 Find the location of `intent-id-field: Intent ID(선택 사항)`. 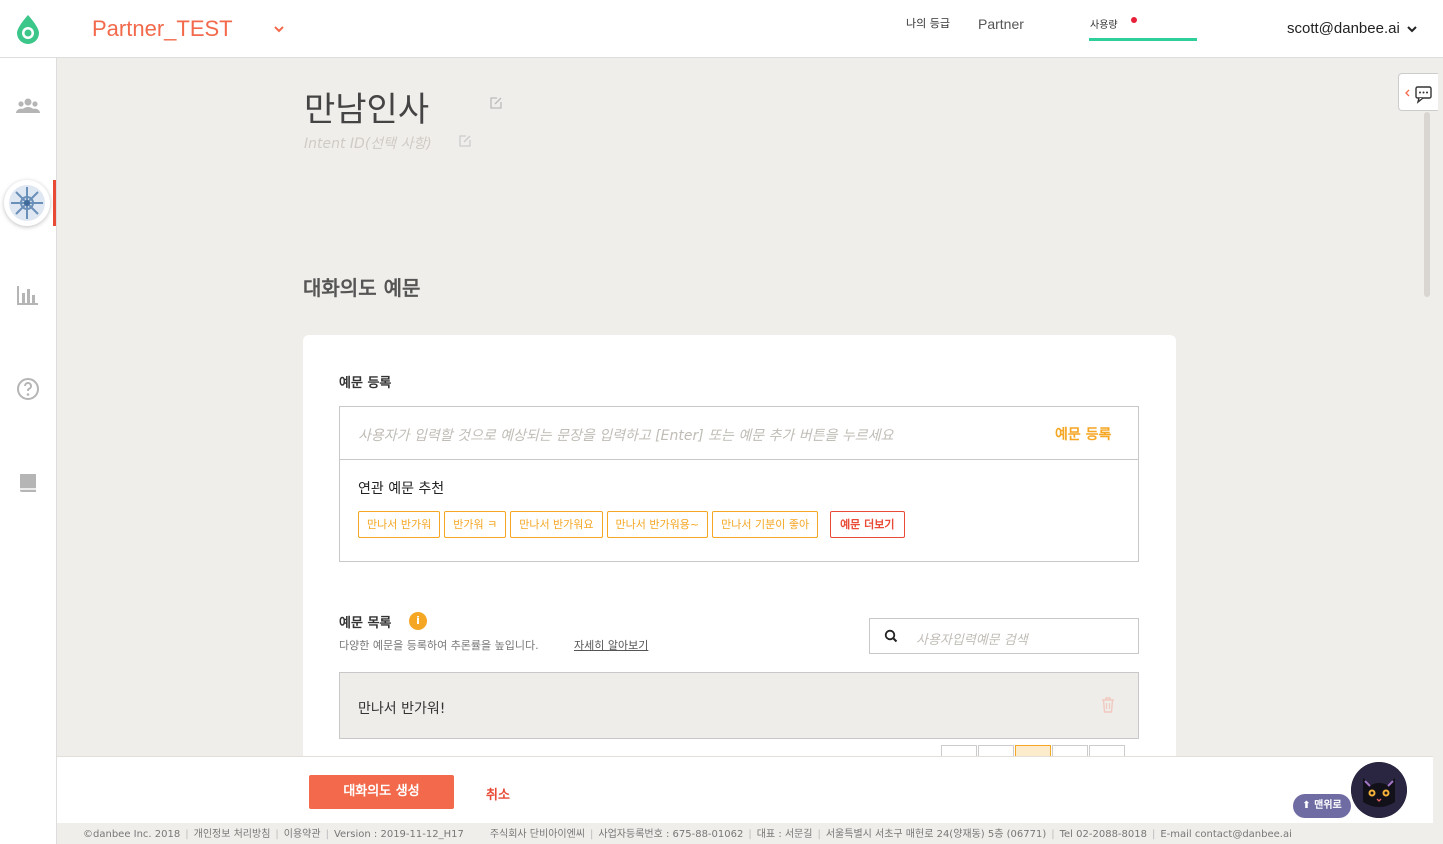

intent-id-field: Intent ID(선택 사항) is located at coordinates (368, 143).